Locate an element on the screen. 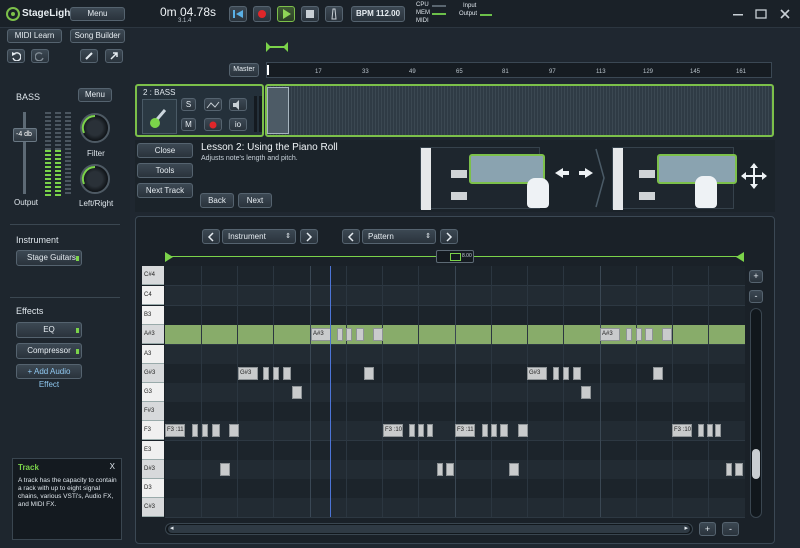 The height and width of the screenshot is (548, 800). piano-key: C#3 is located at coordinates (153, 507).